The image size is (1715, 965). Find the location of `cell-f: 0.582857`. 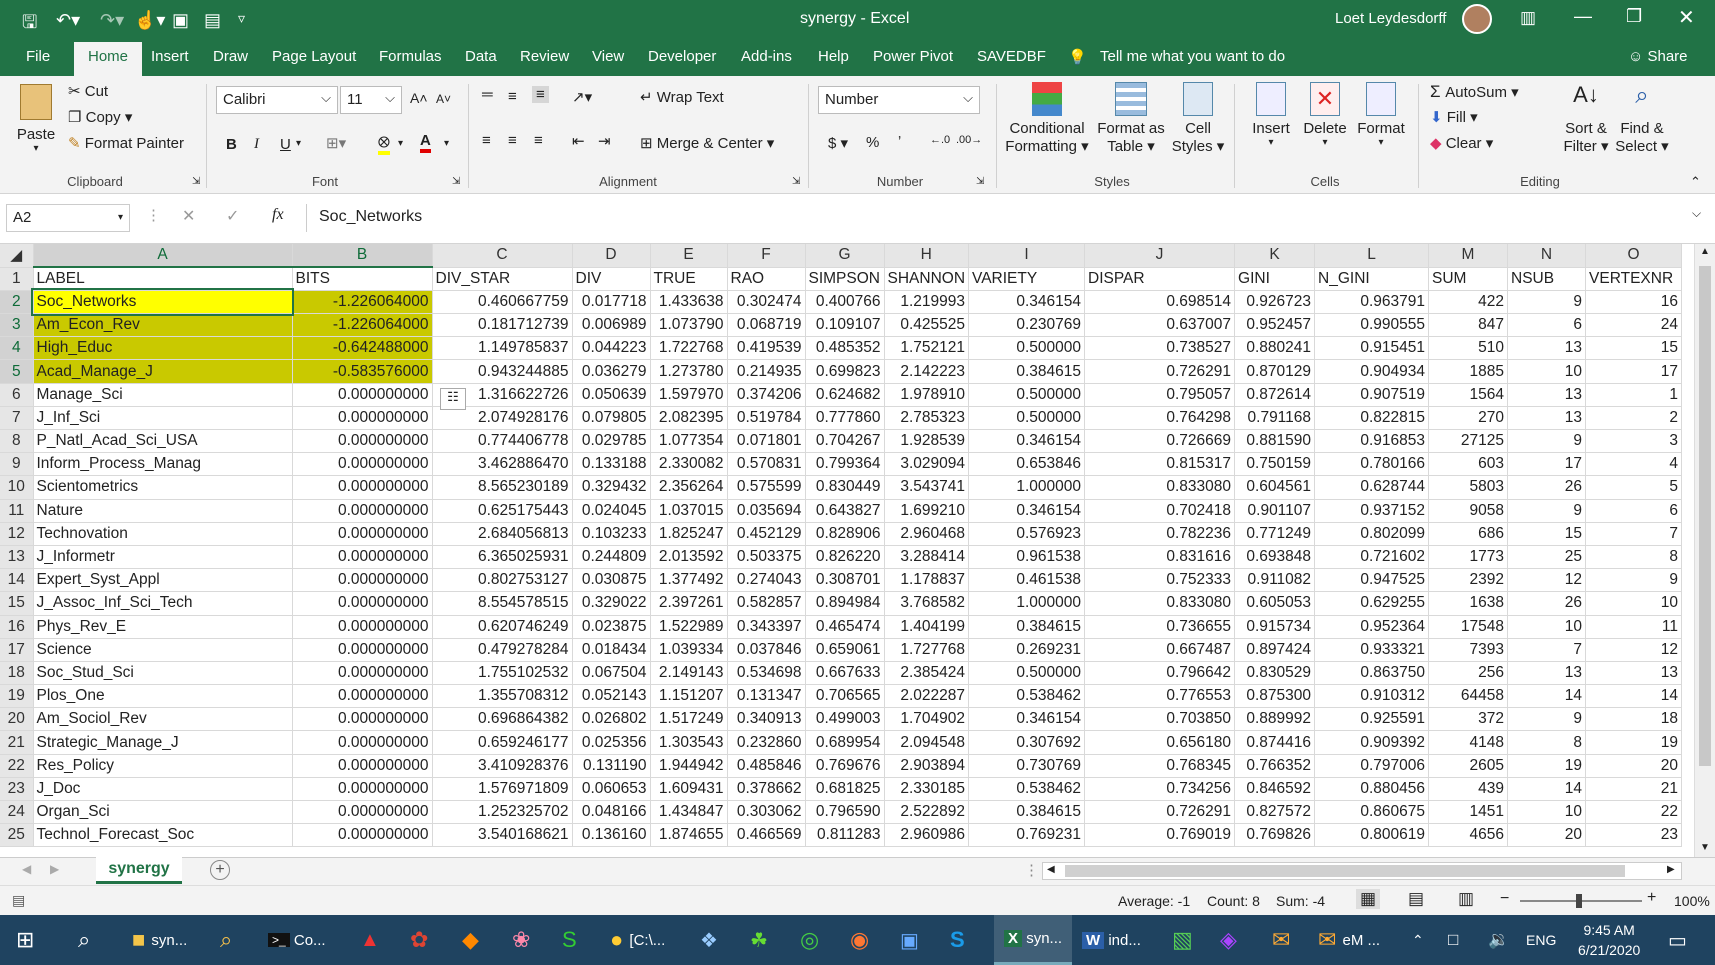

cell-f: 0.582857 is located at coordinates (766, 603).